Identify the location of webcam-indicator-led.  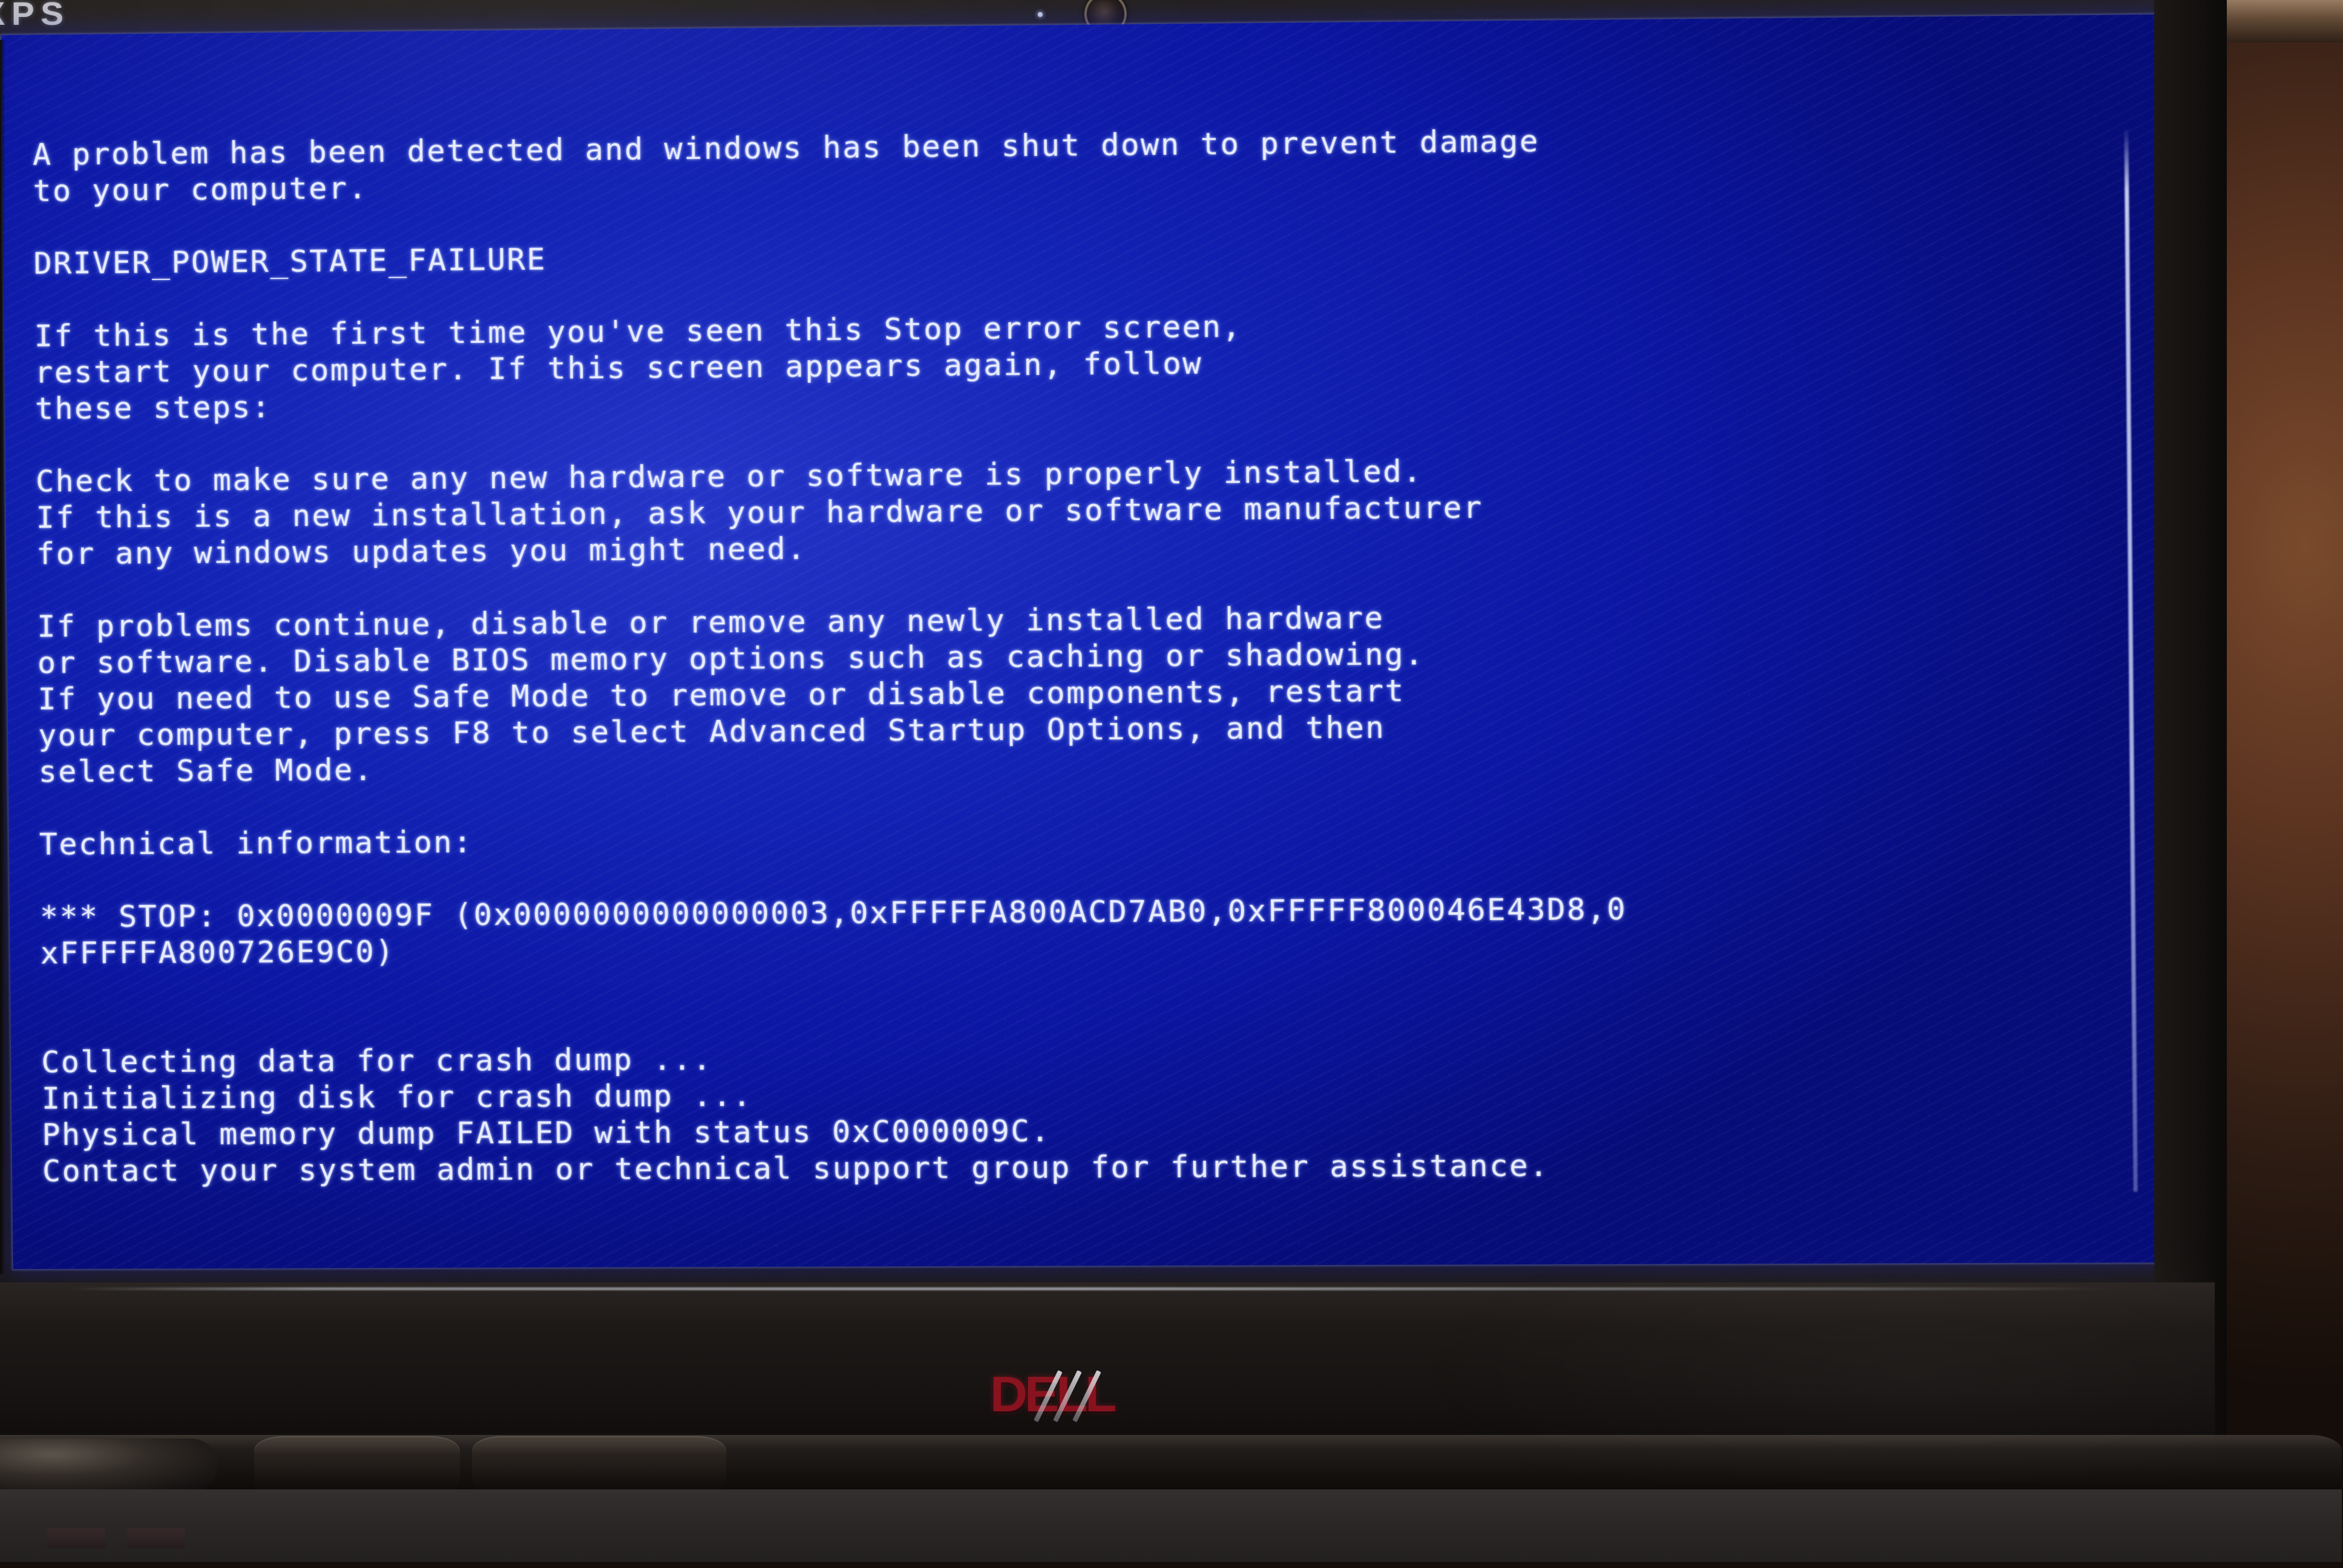
(1040, 14).